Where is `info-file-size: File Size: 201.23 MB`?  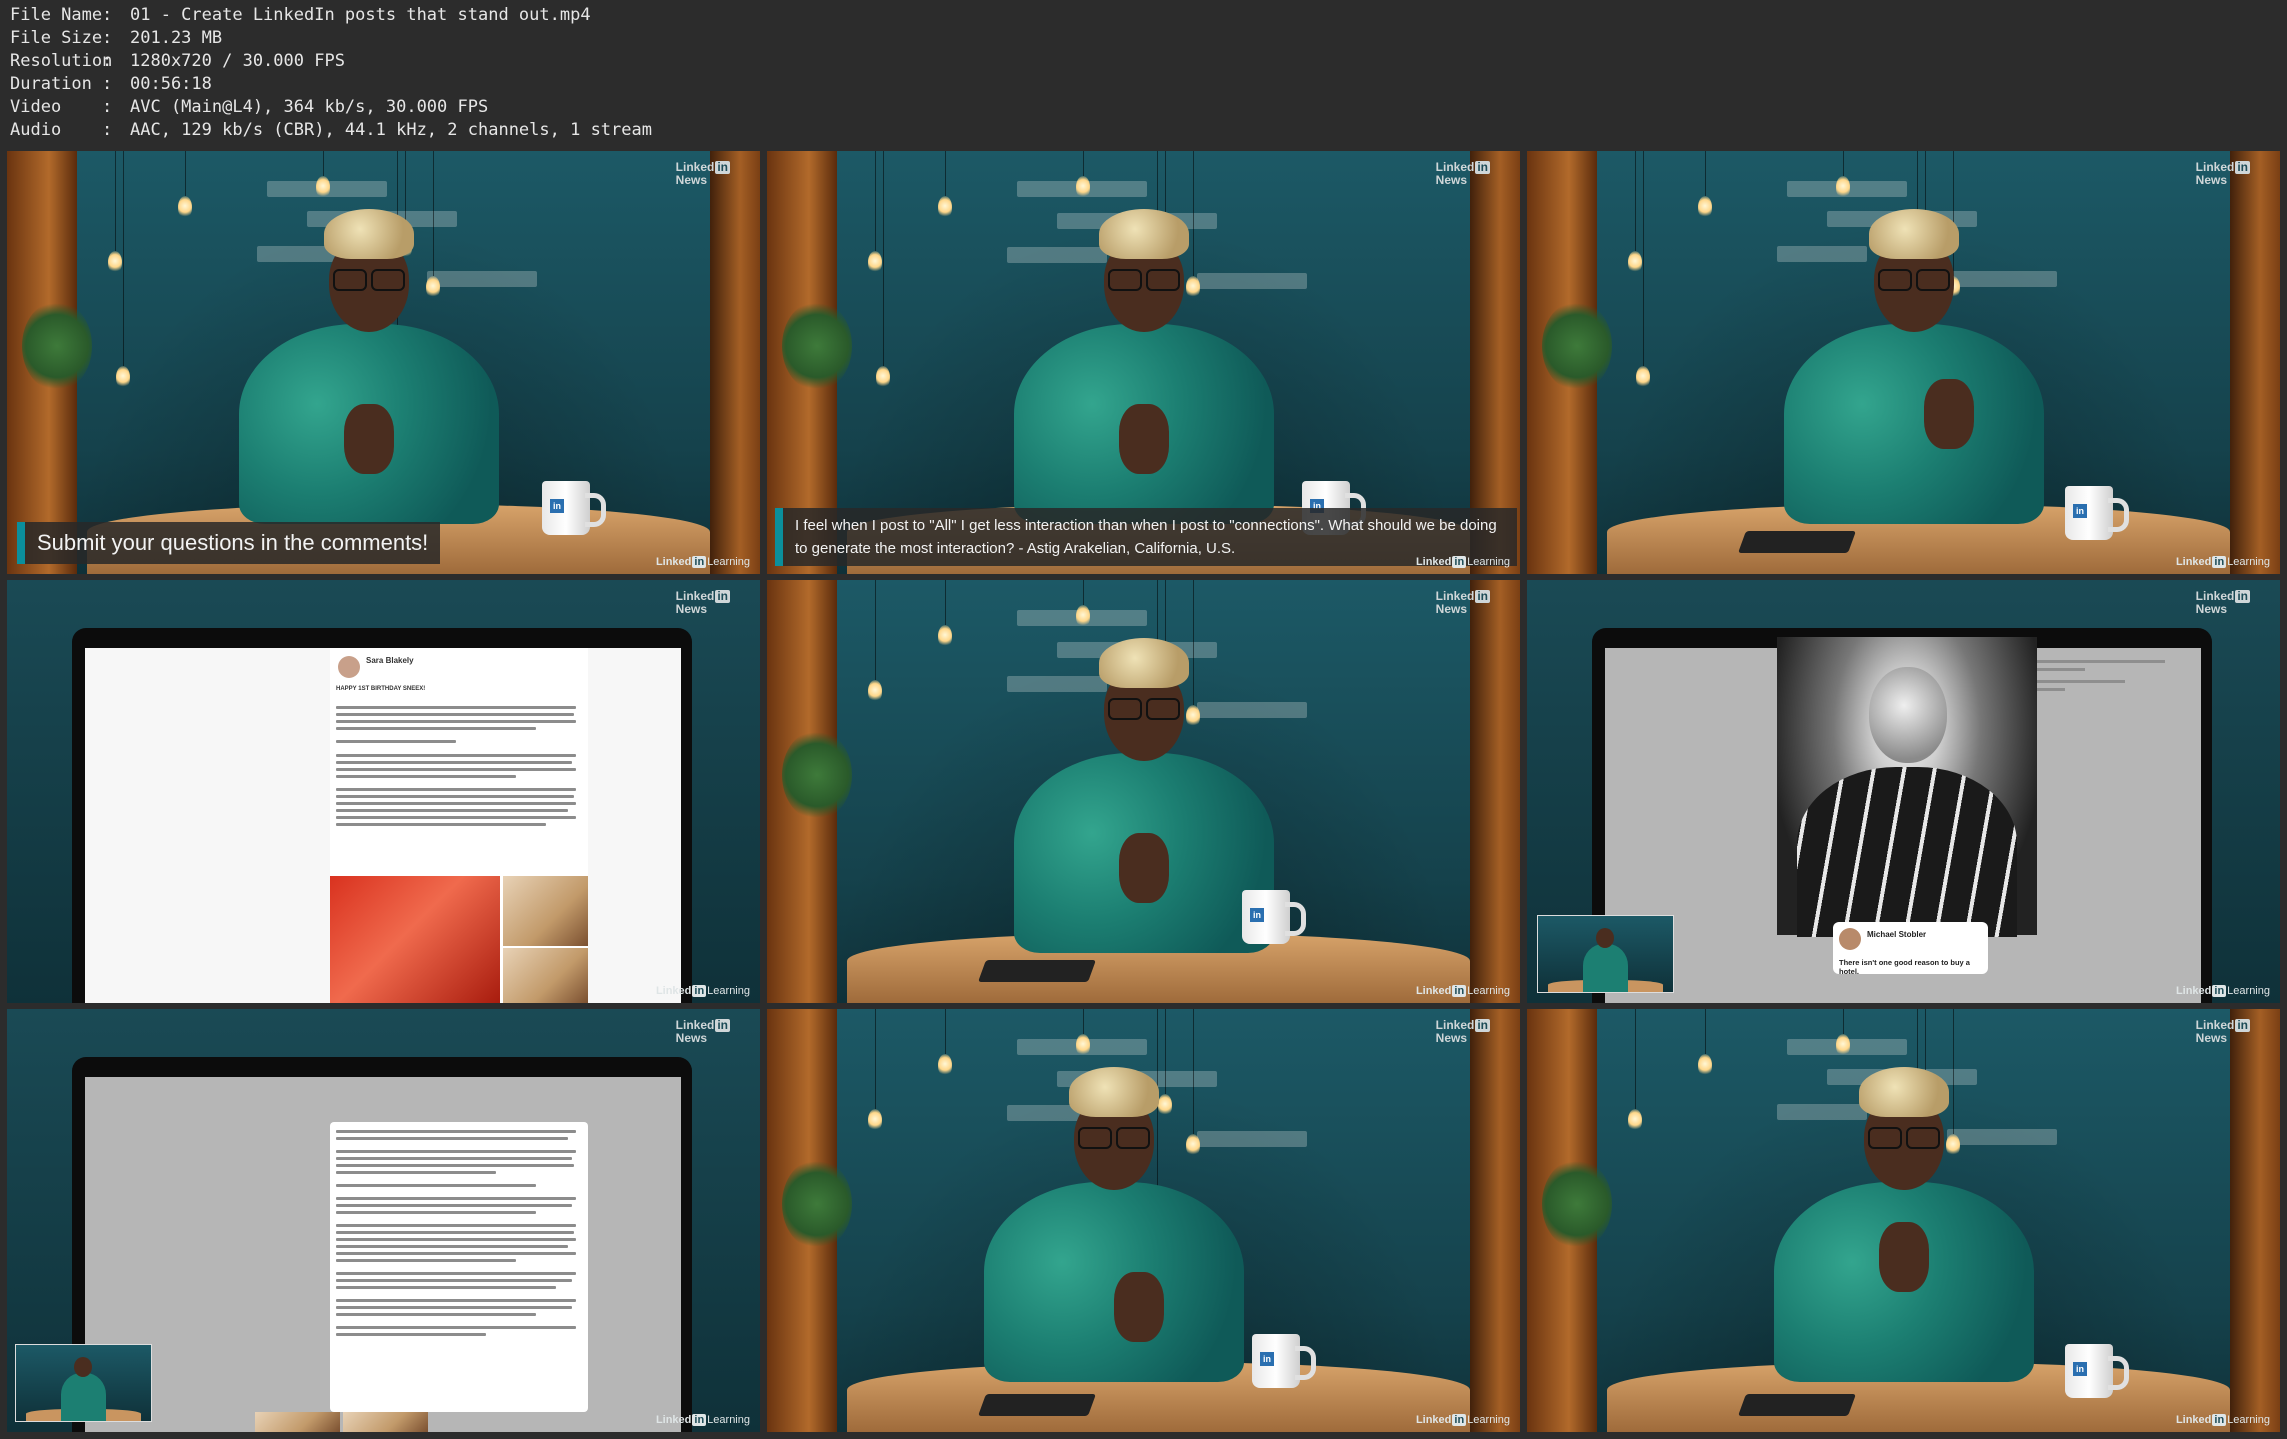 info-file-size: File Size: 201.23 MB is located at coordinates (116, 38).